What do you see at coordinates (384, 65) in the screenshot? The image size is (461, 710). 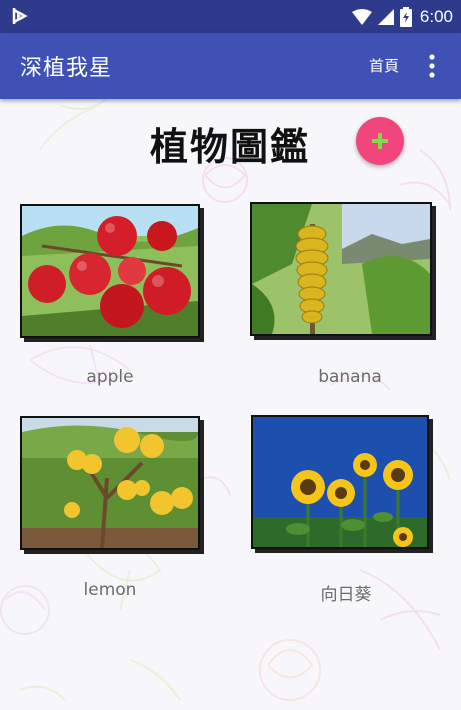 I see `home-menu-button: 首頁` at bounding box center [384, 65].